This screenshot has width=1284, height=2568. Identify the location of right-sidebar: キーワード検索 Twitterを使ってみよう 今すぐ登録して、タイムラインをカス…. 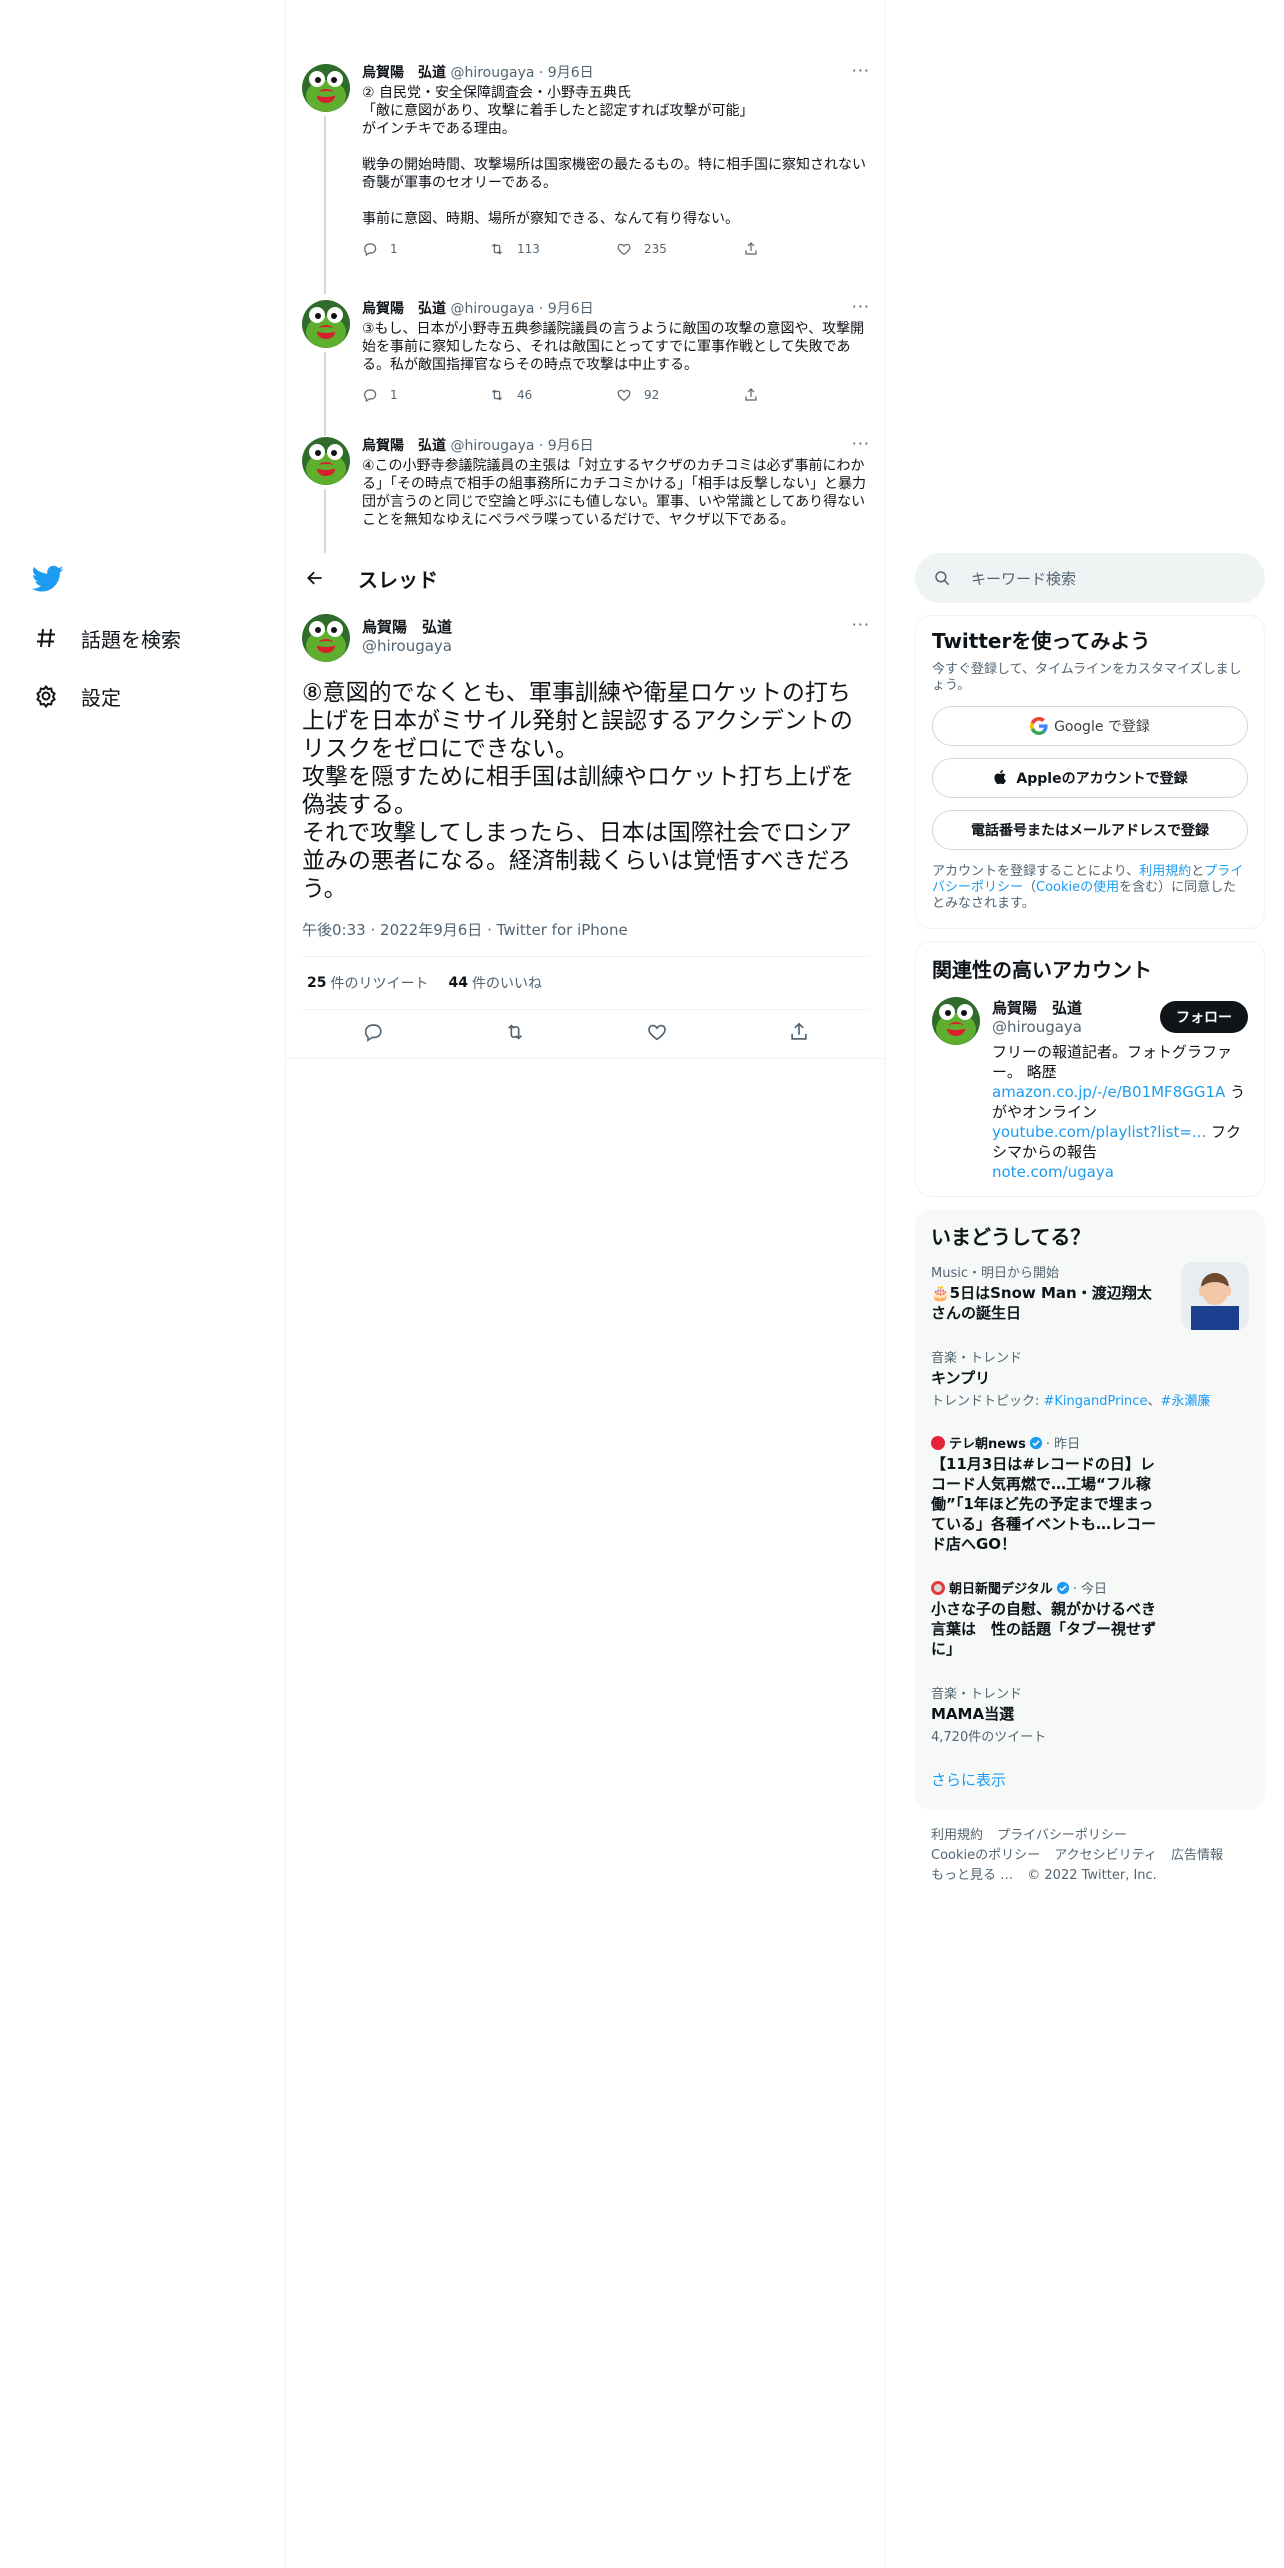
(1090, 1219).